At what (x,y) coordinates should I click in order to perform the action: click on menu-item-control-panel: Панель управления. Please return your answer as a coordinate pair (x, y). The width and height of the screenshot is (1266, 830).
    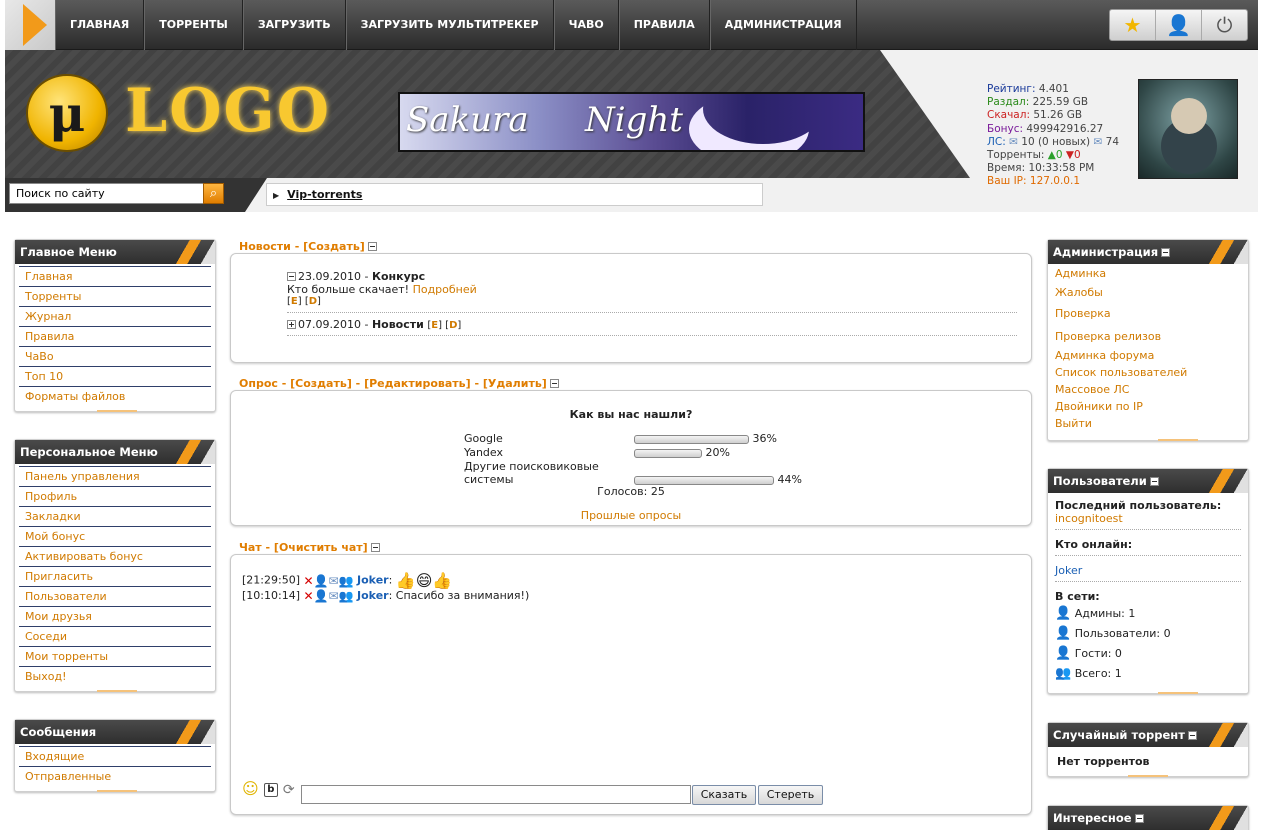
    Looking at the image, I should click on (115, 476).